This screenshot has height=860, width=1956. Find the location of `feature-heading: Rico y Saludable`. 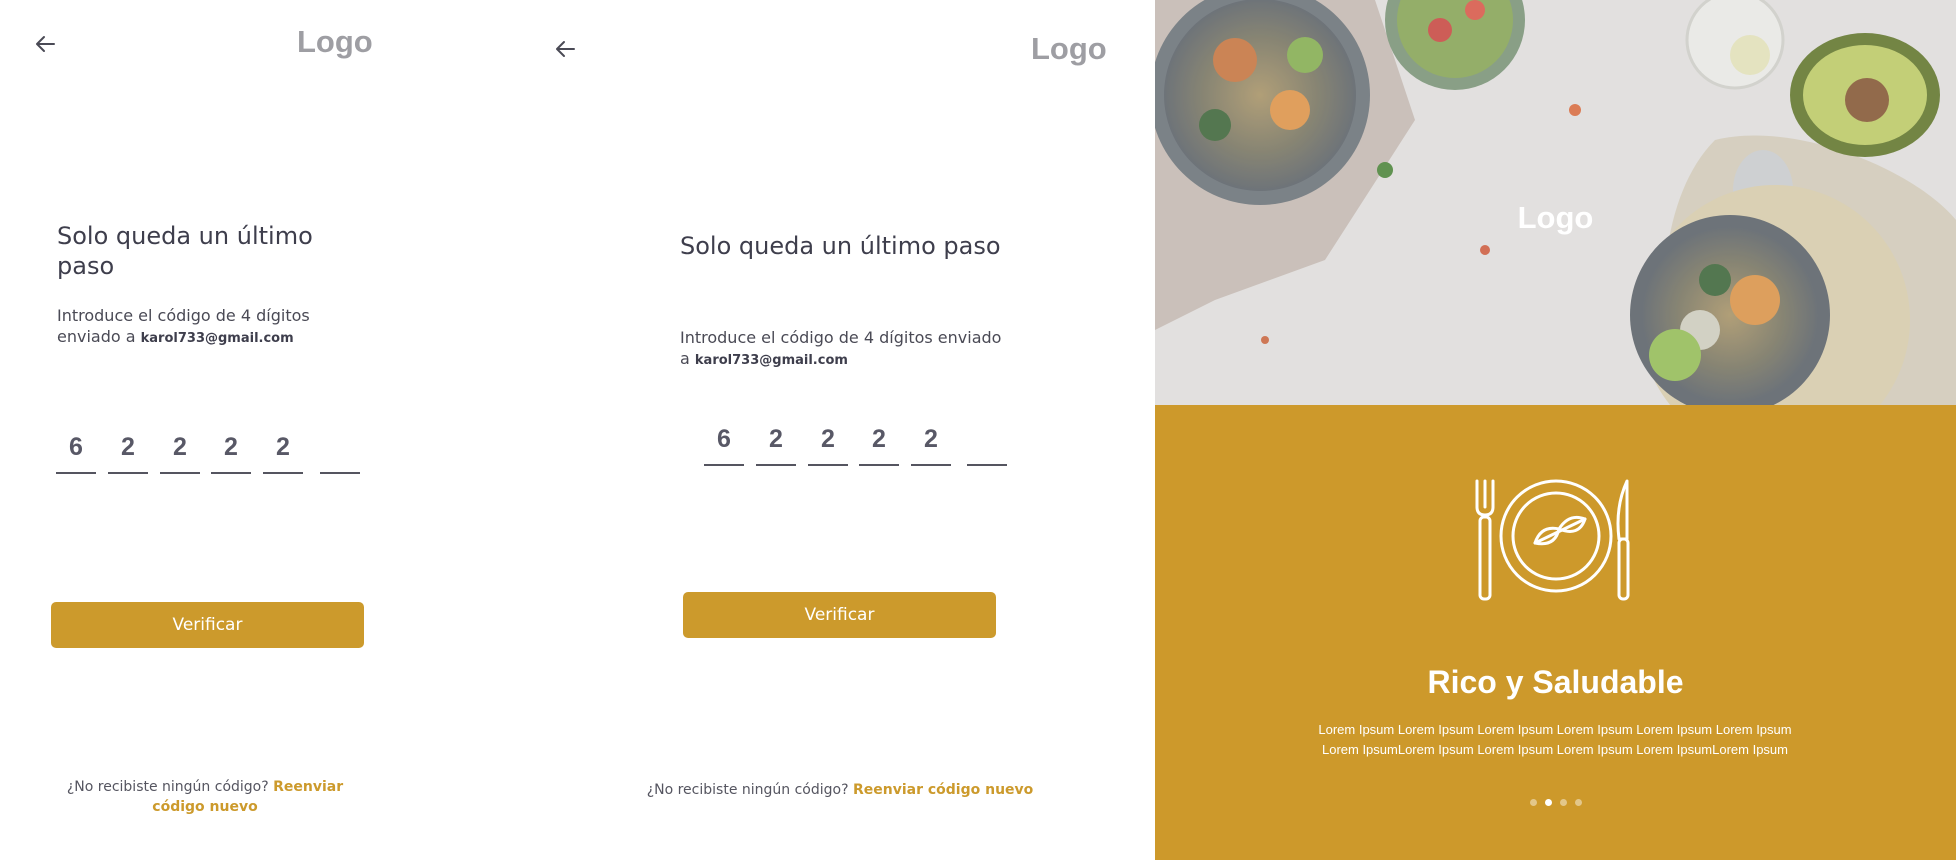

feature-heading: Rico y Saludable is located at coordinates (1555, 682).